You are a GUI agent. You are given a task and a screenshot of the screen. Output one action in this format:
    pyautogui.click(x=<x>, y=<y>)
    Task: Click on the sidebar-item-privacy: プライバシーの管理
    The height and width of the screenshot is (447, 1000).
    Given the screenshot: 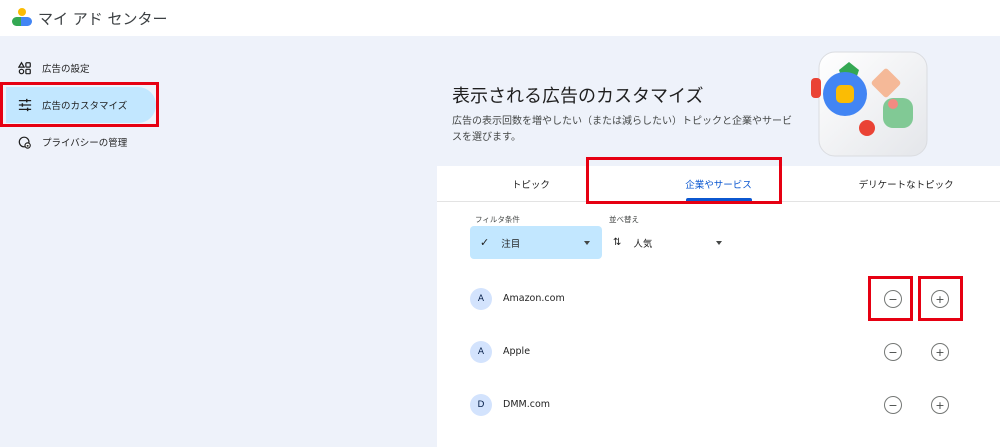 What is the action you would take?
    pyautogui.click(x=81, y=142)
    